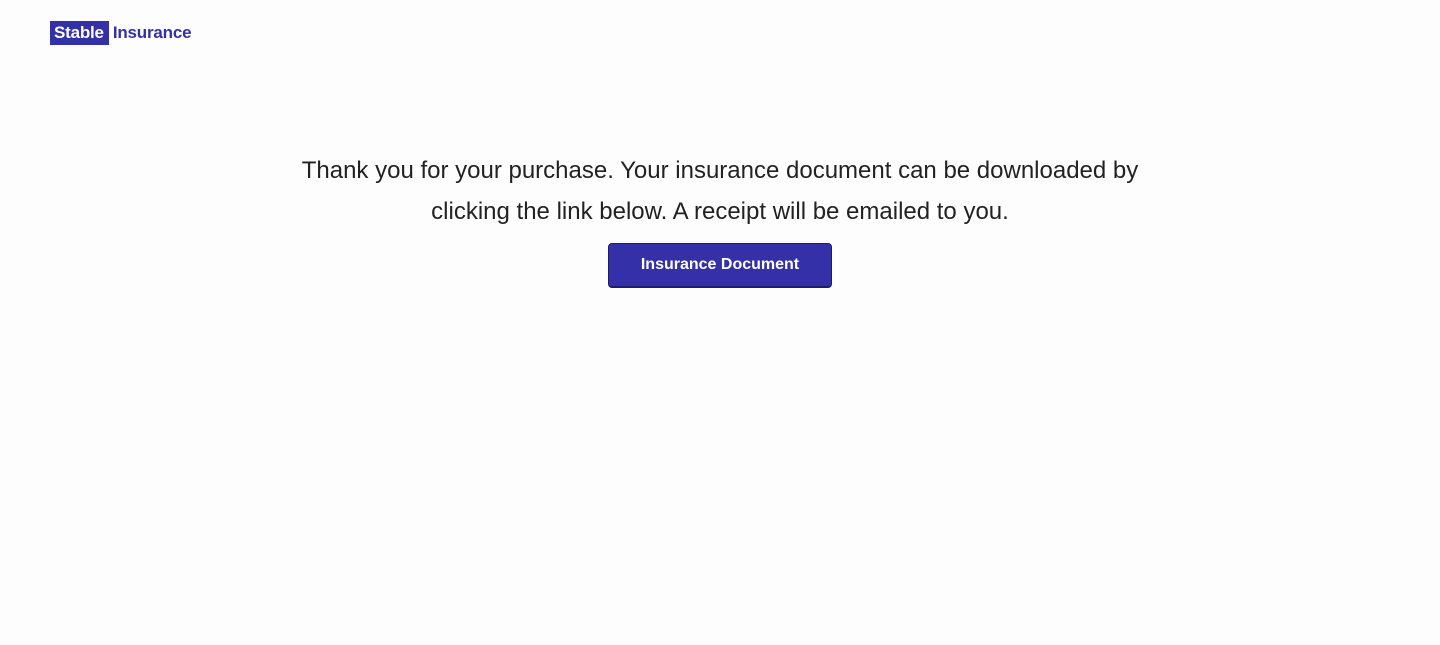 The image size is (1440, 645). Describe the element at coordinates (152, 32) in the screenshot. I see `brand-logo-text: Insurance` at that location.